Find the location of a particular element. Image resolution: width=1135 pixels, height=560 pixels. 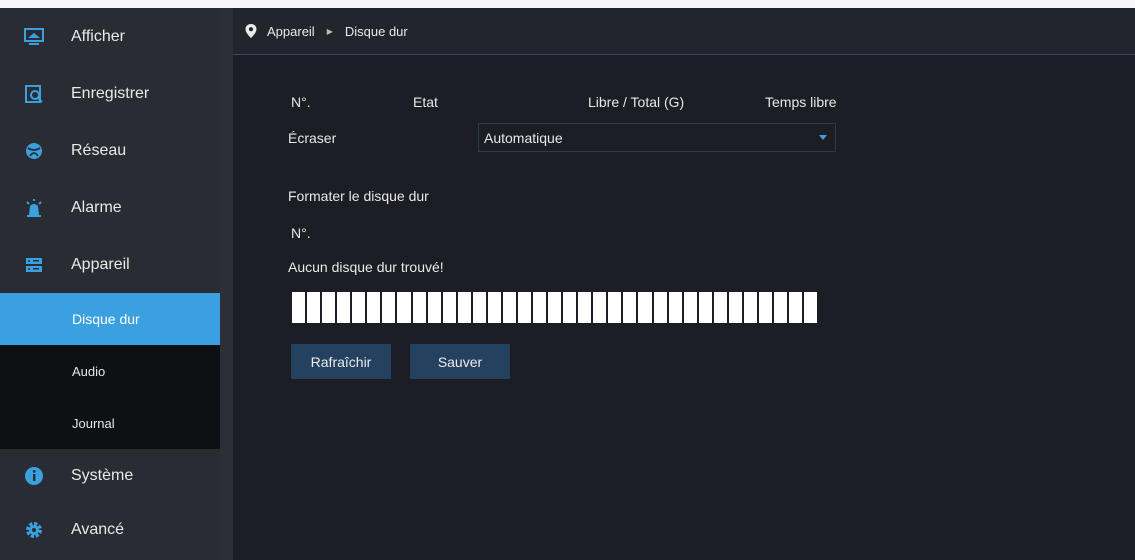

overwrite-select-value: Automatique is located at coordinates (523, 137).